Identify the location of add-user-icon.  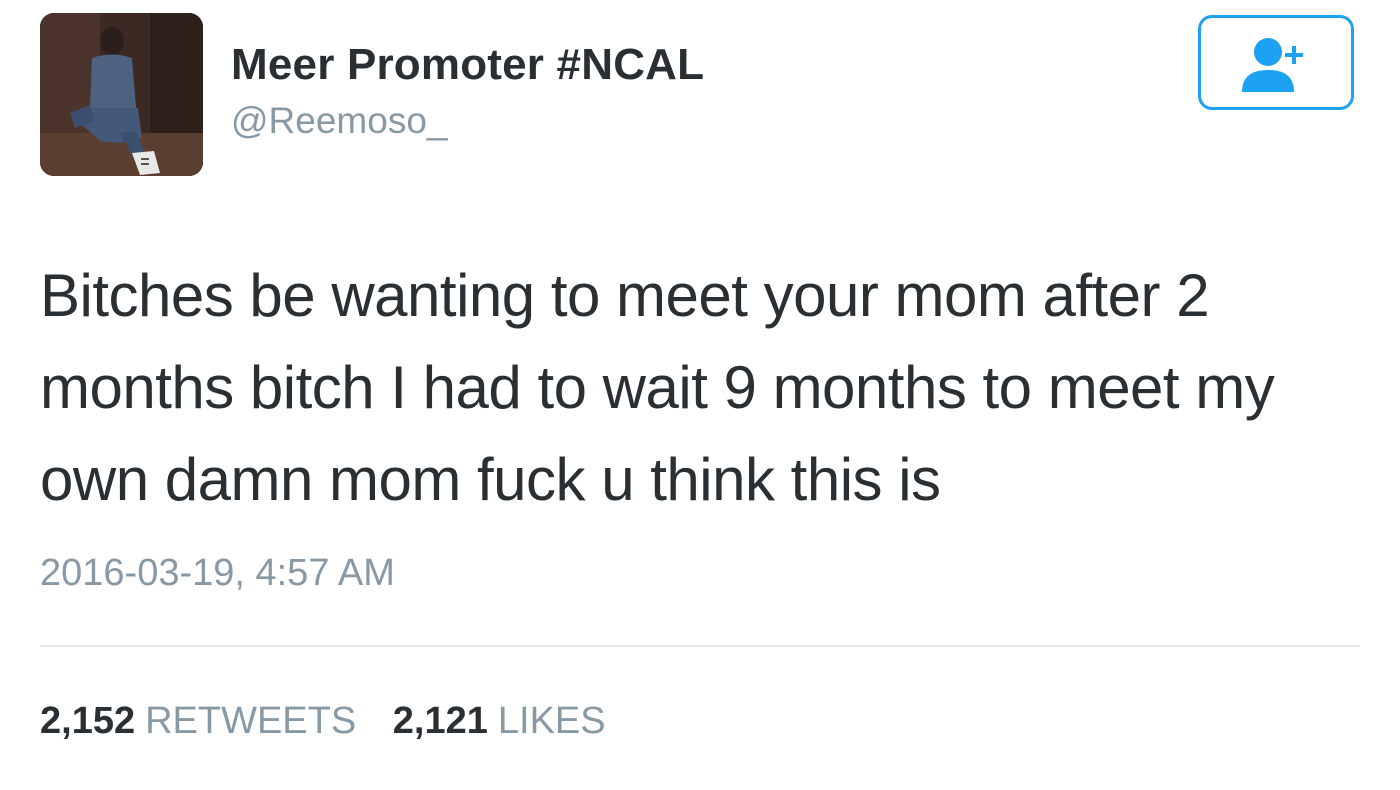
(1272, 64).